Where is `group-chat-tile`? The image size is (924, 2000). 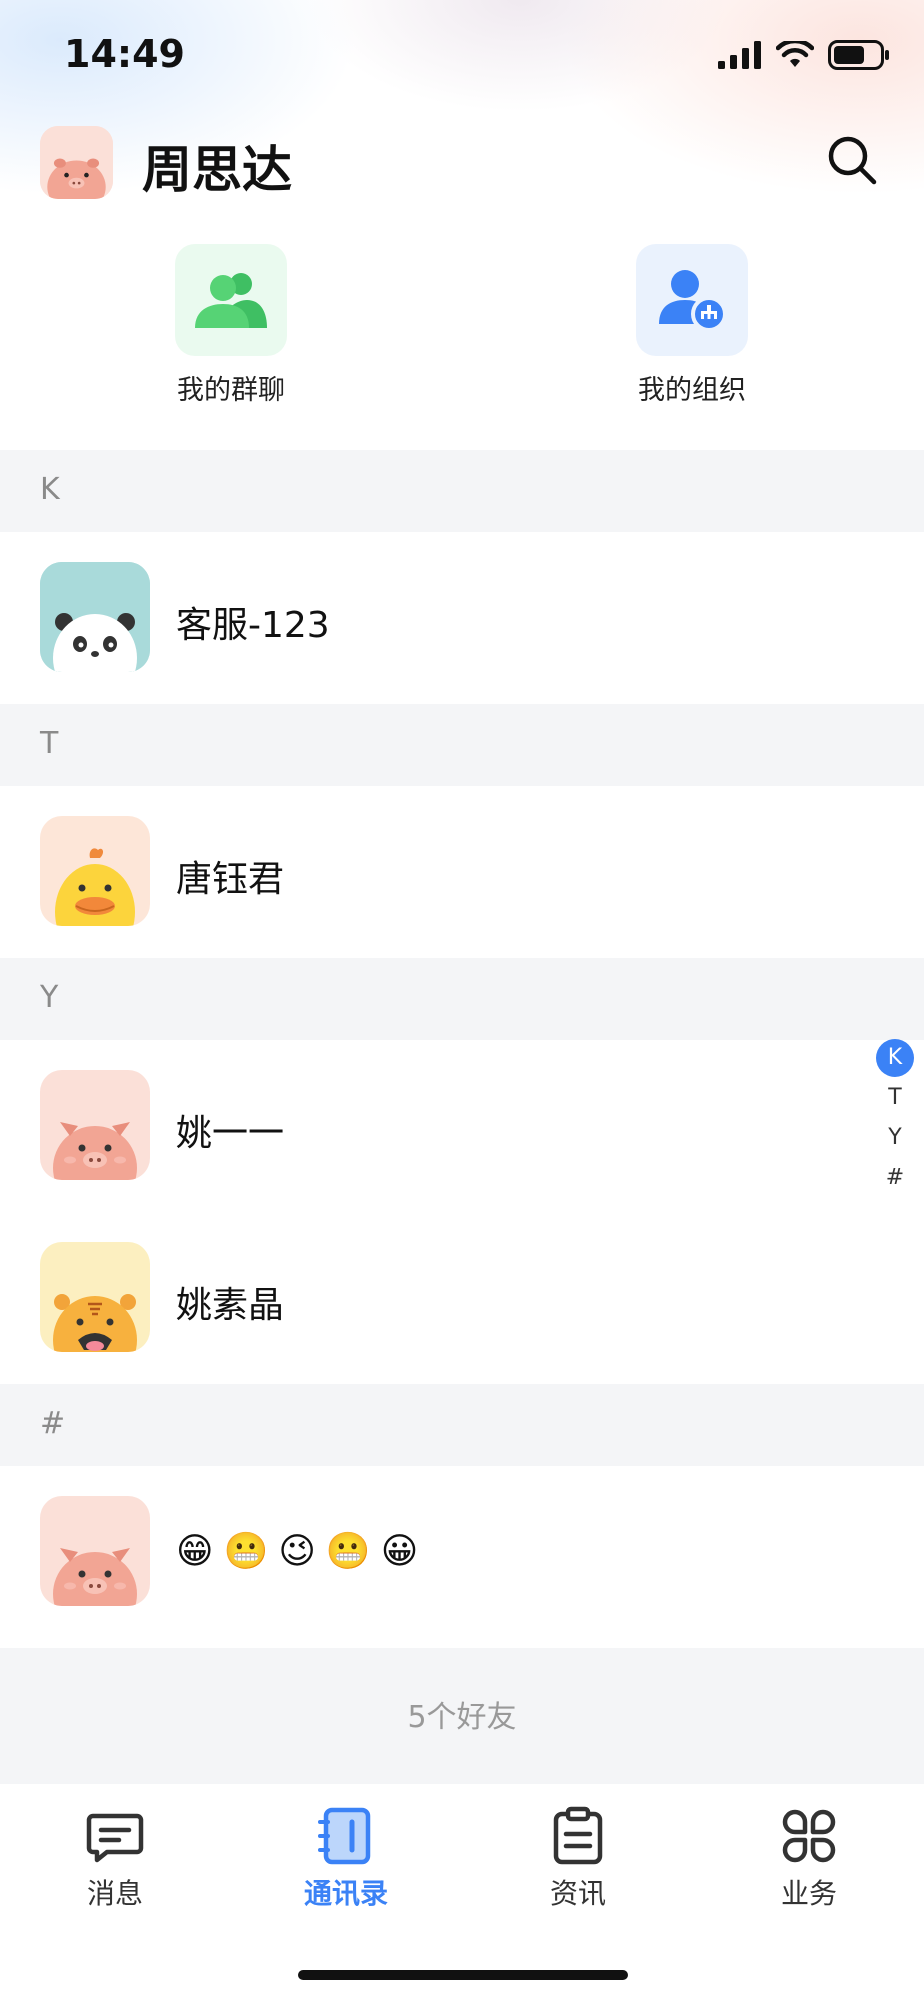 group-chat-tile is located at coordinates (231, 300).